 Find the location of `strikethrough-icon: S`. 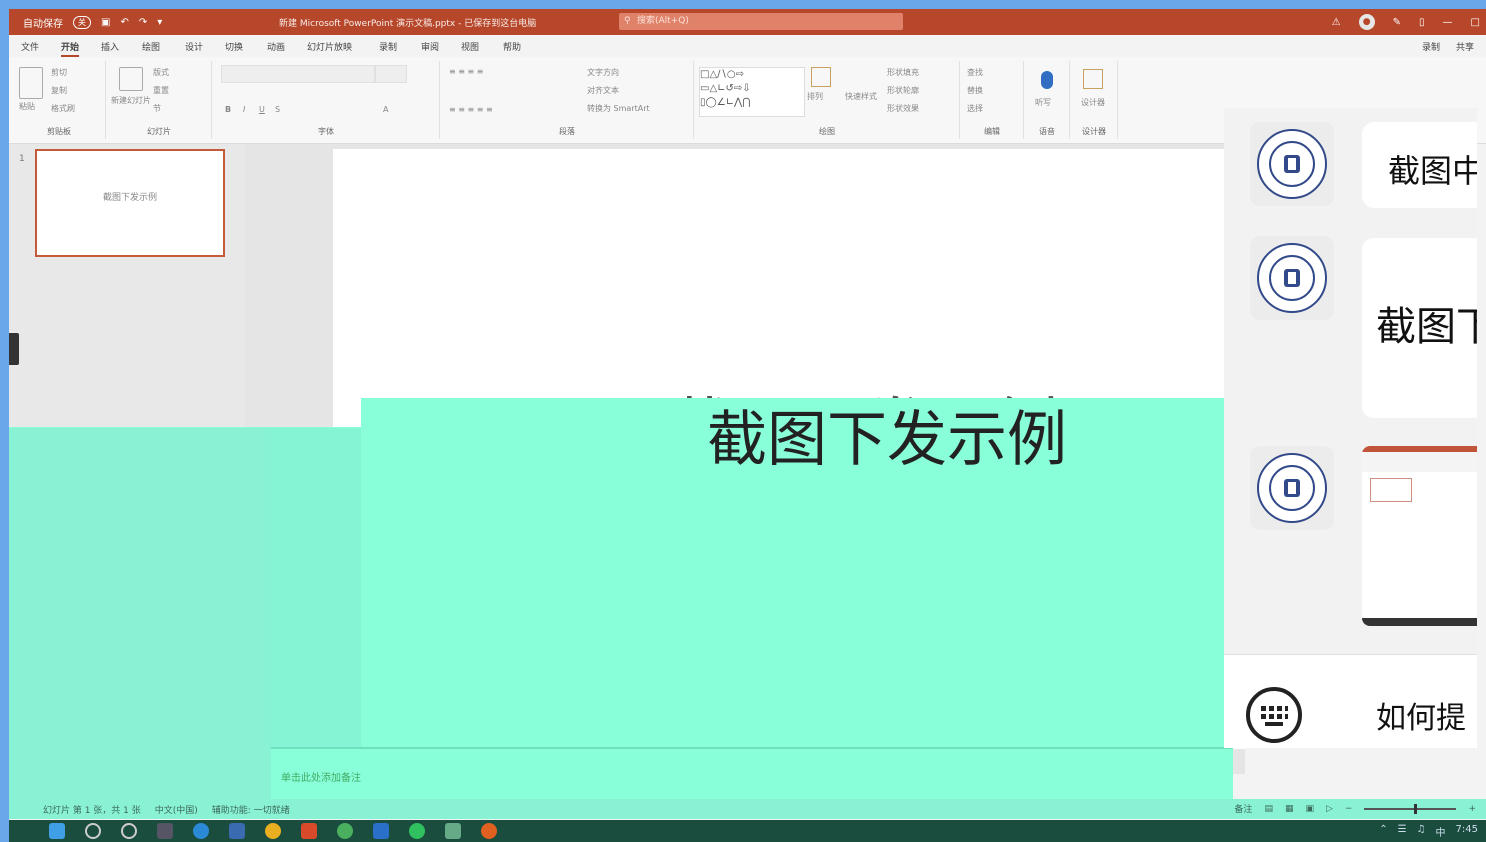

strikethrough-icon: S is located at coordinates (277, 109).